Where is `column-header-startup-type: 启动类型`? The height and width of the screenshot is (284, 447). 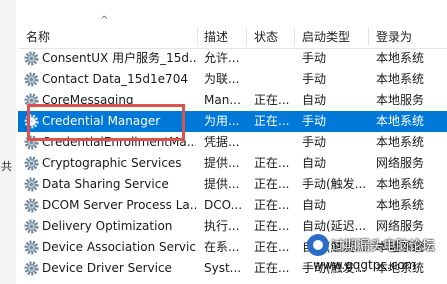
column-header-startup-type: 启动类型 is located at coordinates (326, 37).